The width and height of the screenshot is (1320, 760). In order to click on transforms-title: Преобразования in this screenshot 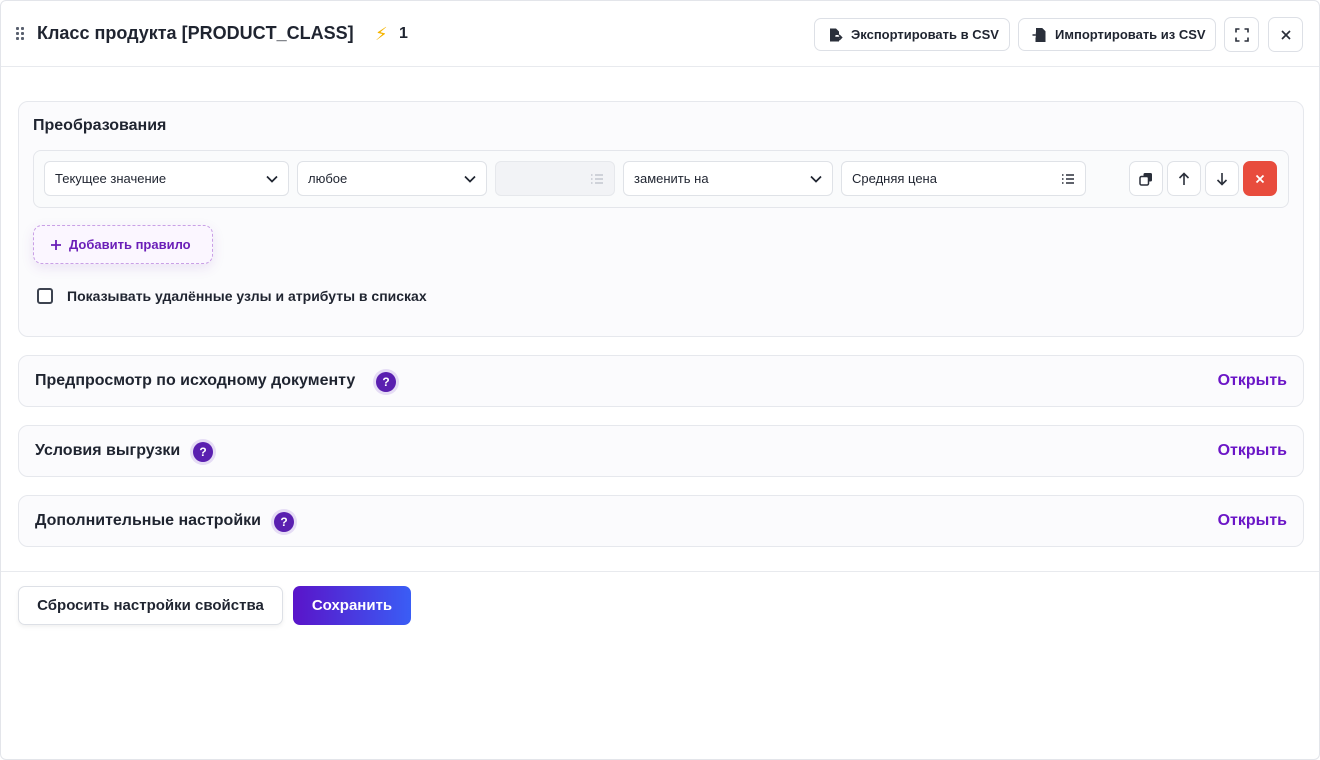, I will do `click(100, 125)`.